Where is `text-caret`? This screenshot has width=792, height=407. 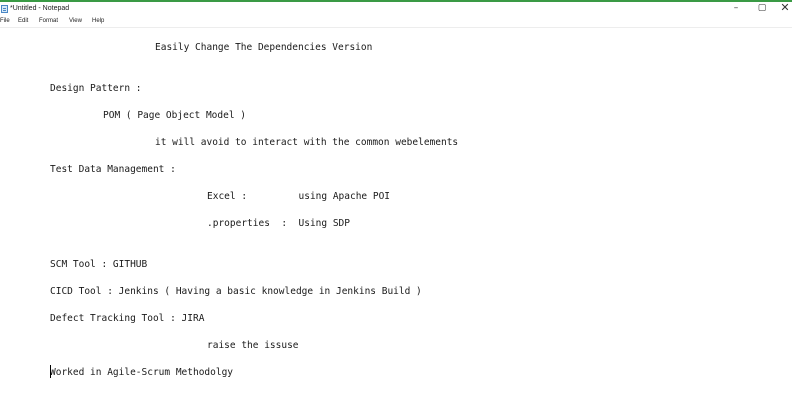 text-caret is located at coordinates (50, 371).